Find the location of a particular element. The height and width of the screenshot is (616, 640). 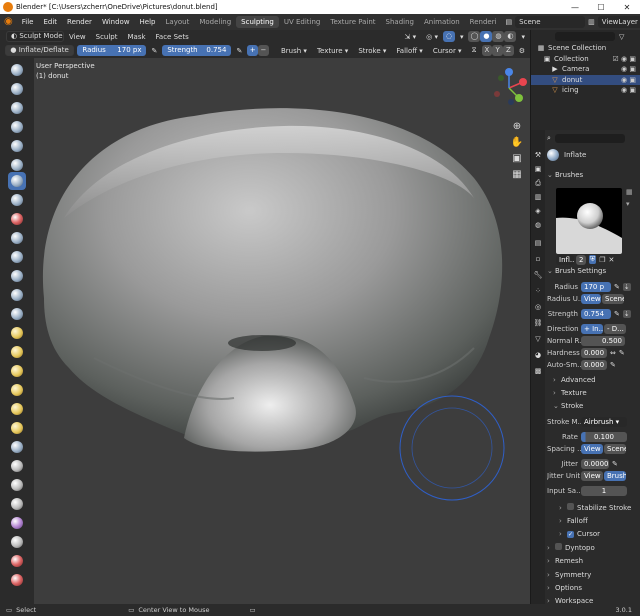

tool-line-project is located at coordinates (17, 561).